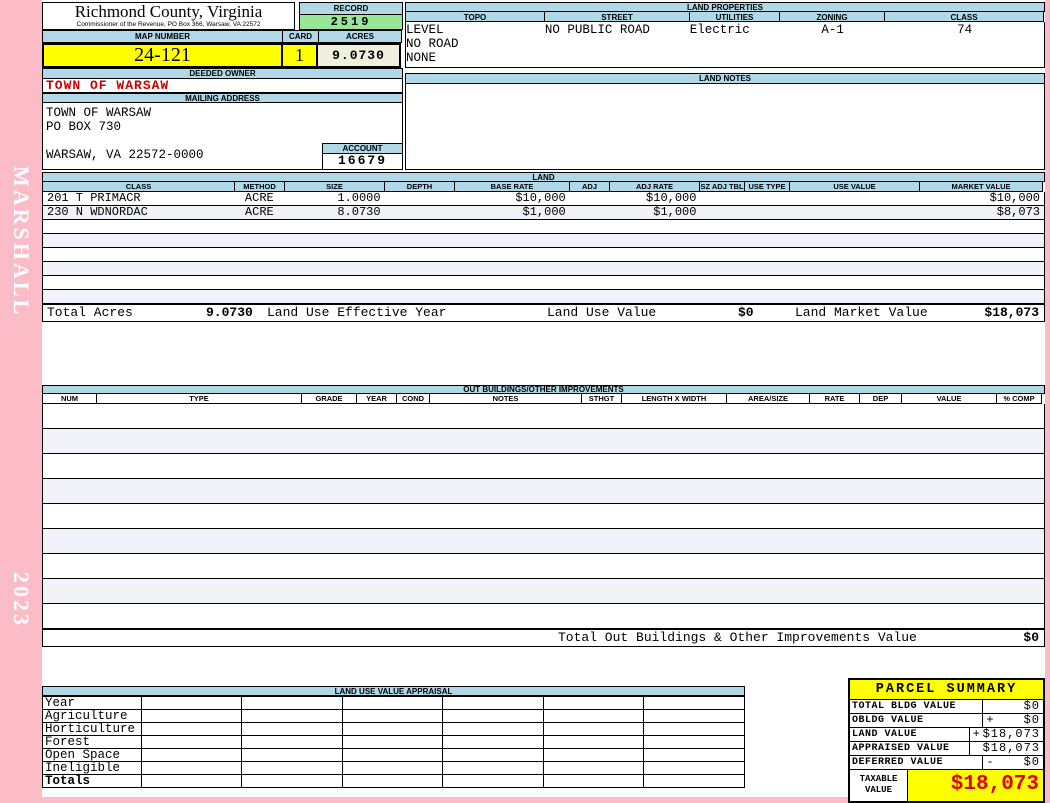 The width and height of the screenshot is (1050, 803). Describe the element at coordinates (92, 755) in the screenshot. I see `row-label-open-space: Open Space` at that location.